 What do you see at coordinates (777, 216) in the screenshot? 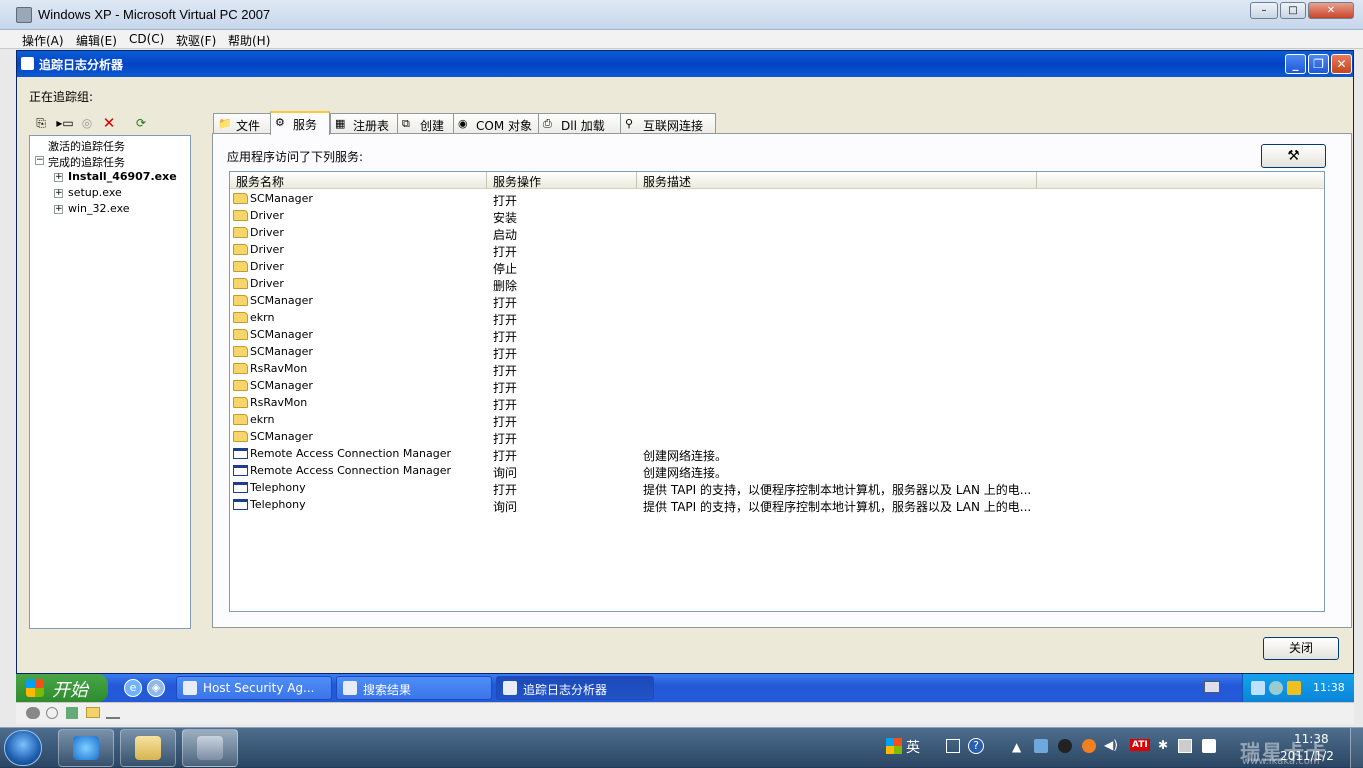
I see `table-row: Driver 安装` at bounding box center [777, 216].